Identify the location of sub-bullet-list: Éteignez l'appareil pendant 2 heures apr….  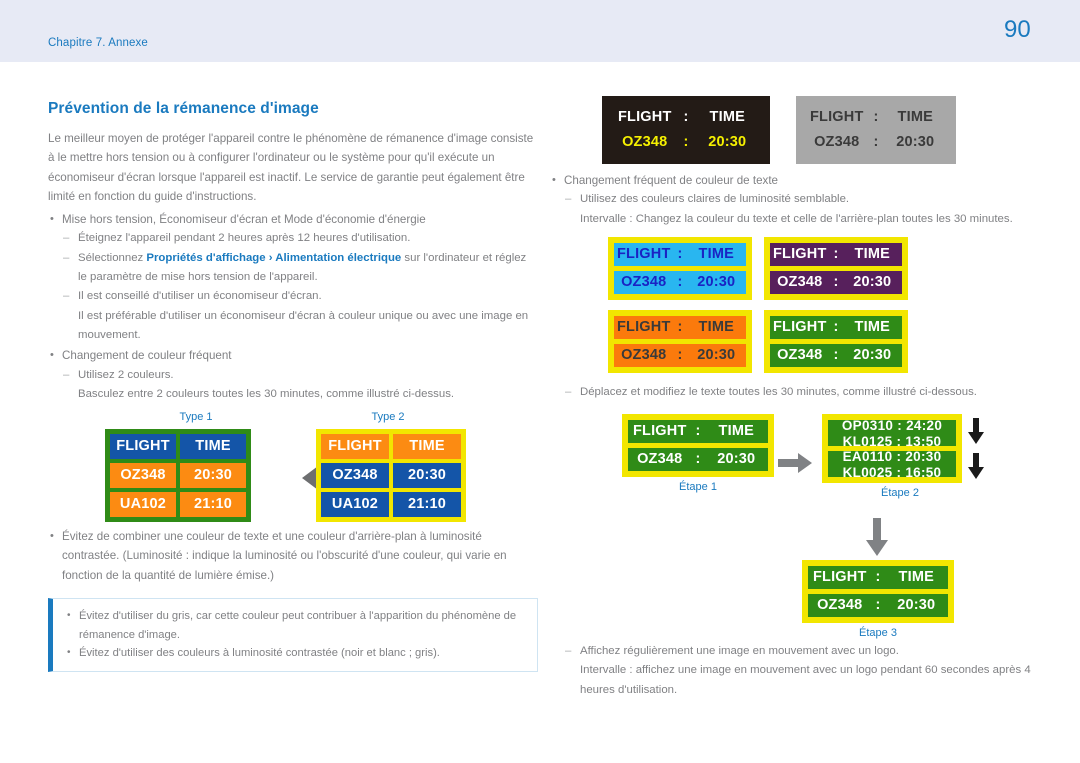
(300, 287).